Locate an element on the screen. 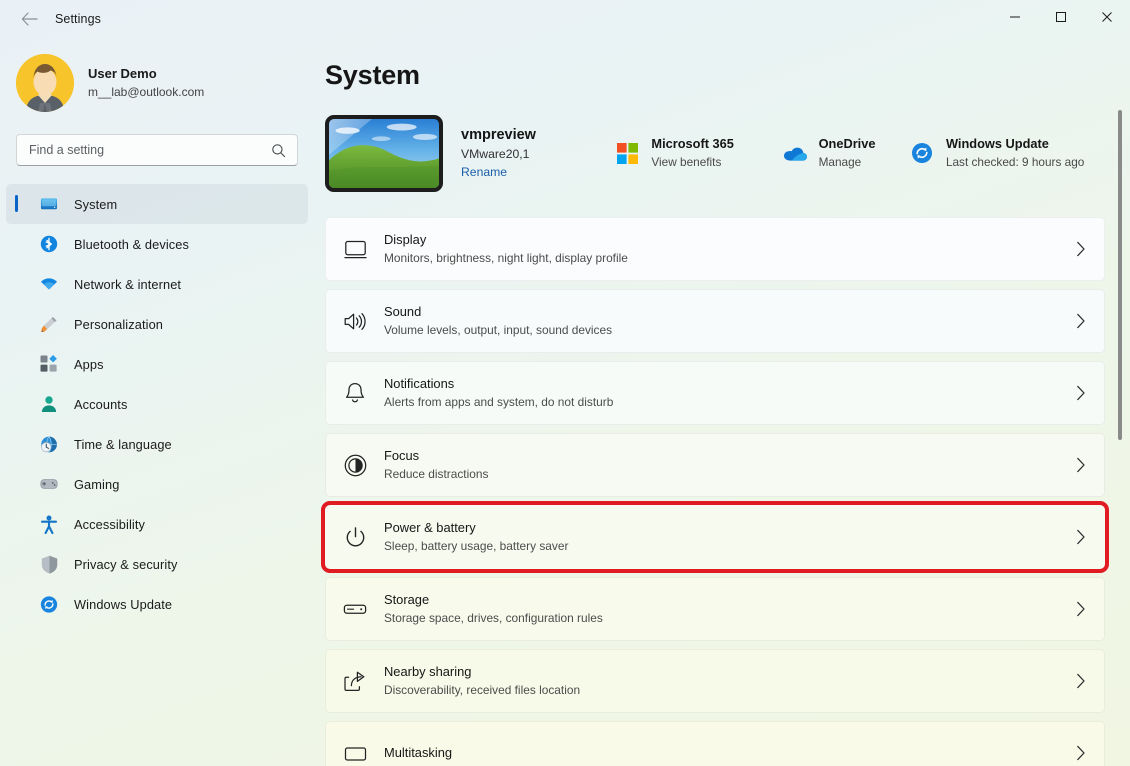 Image resolution: width=1130 pixels, height=766 pixels. scrollbar-thumb is located at coordinates (1120, 275).